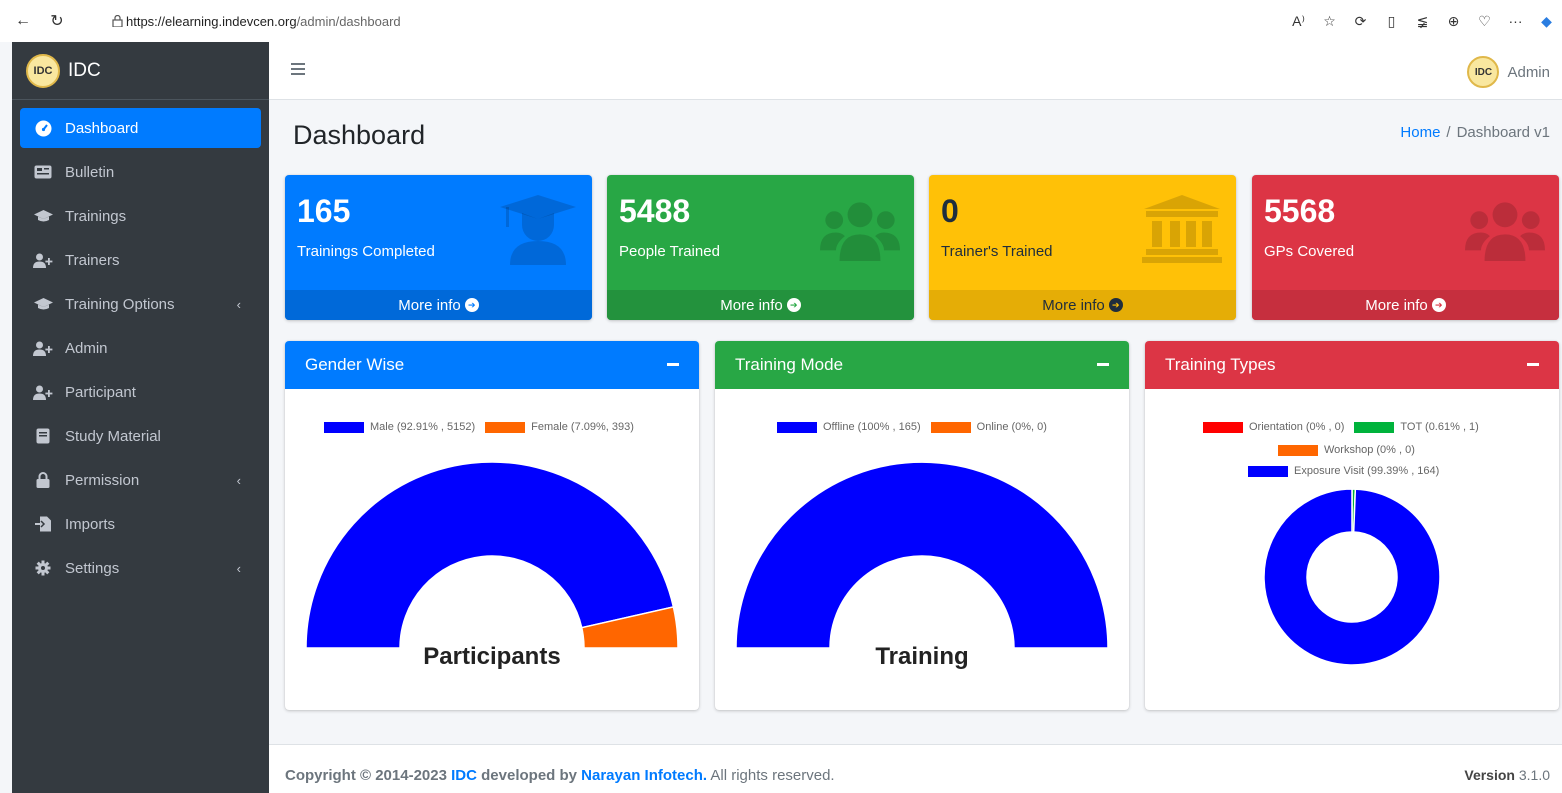 This screenshot has height=793, width=1562. What do you see at coordinates (1391, 21) in the screenshot?
I see `split-screen-icon: ▯` at bounding box center [1391, 21].